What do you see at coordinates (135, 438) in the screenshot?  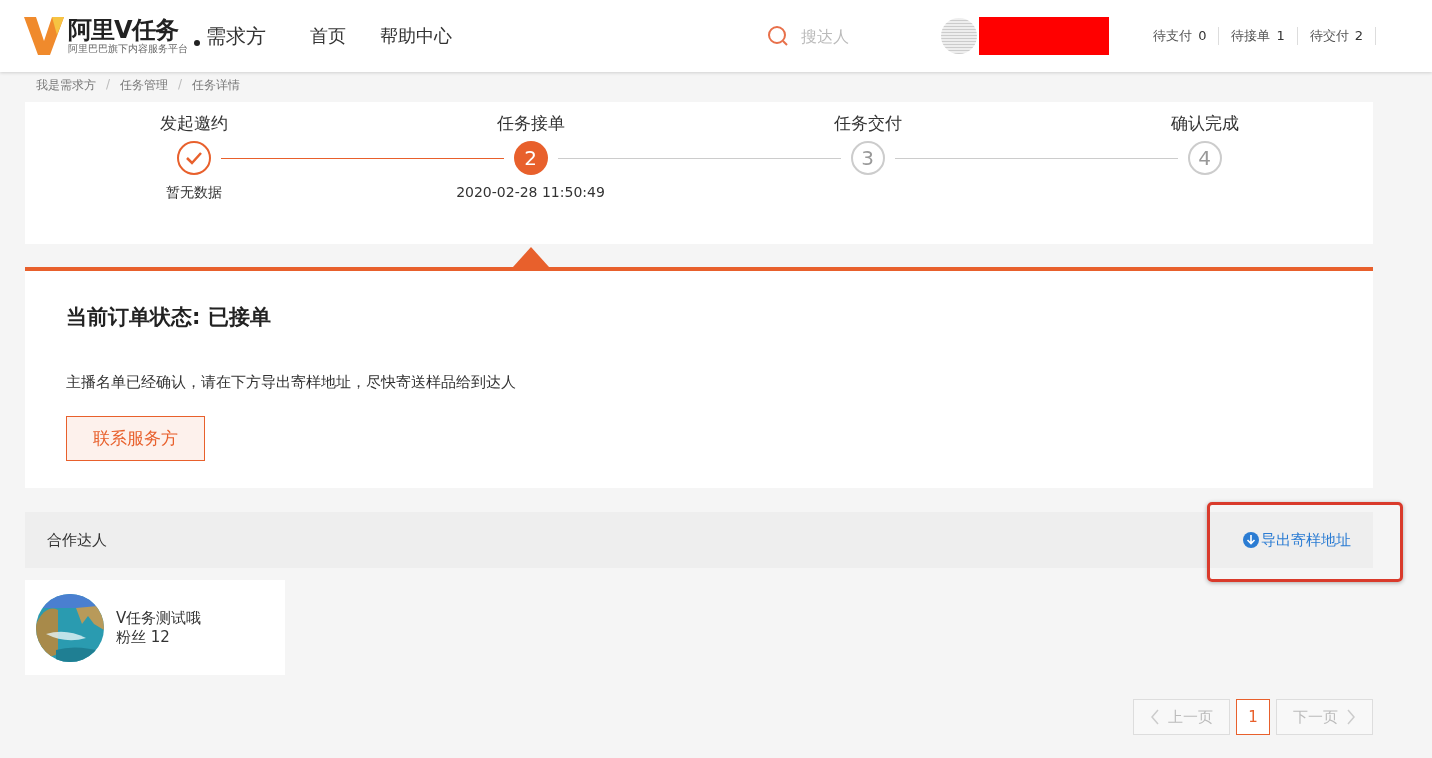 I see `contact-button: 联系服务方` at bounding box center [135, 438].